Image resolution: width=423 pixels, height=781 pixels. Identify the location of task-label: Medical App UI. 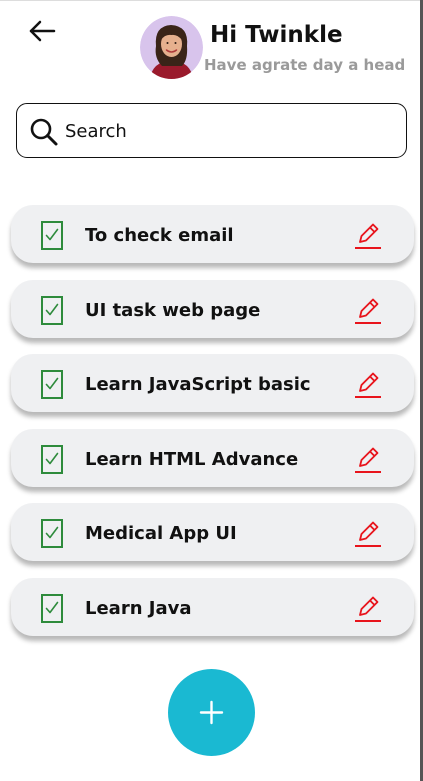
(161, 534).